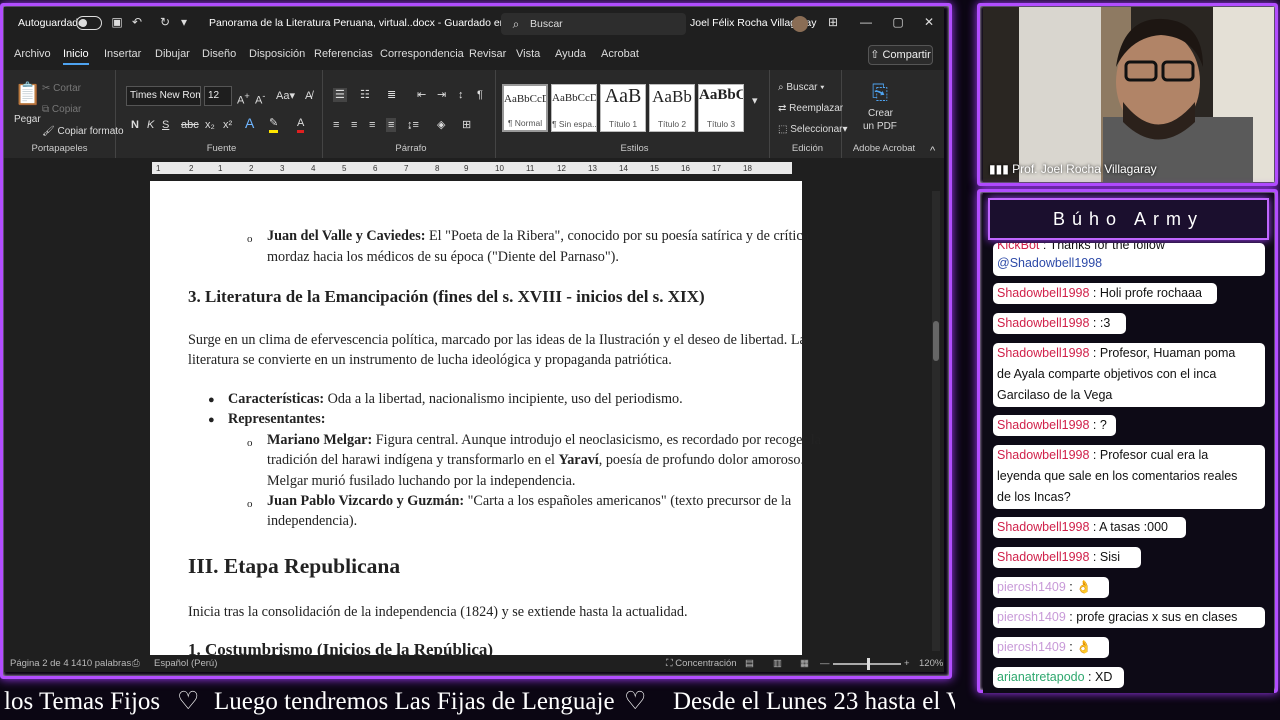  I want to click on tab-revisar: Revisar, so click(487, 54).